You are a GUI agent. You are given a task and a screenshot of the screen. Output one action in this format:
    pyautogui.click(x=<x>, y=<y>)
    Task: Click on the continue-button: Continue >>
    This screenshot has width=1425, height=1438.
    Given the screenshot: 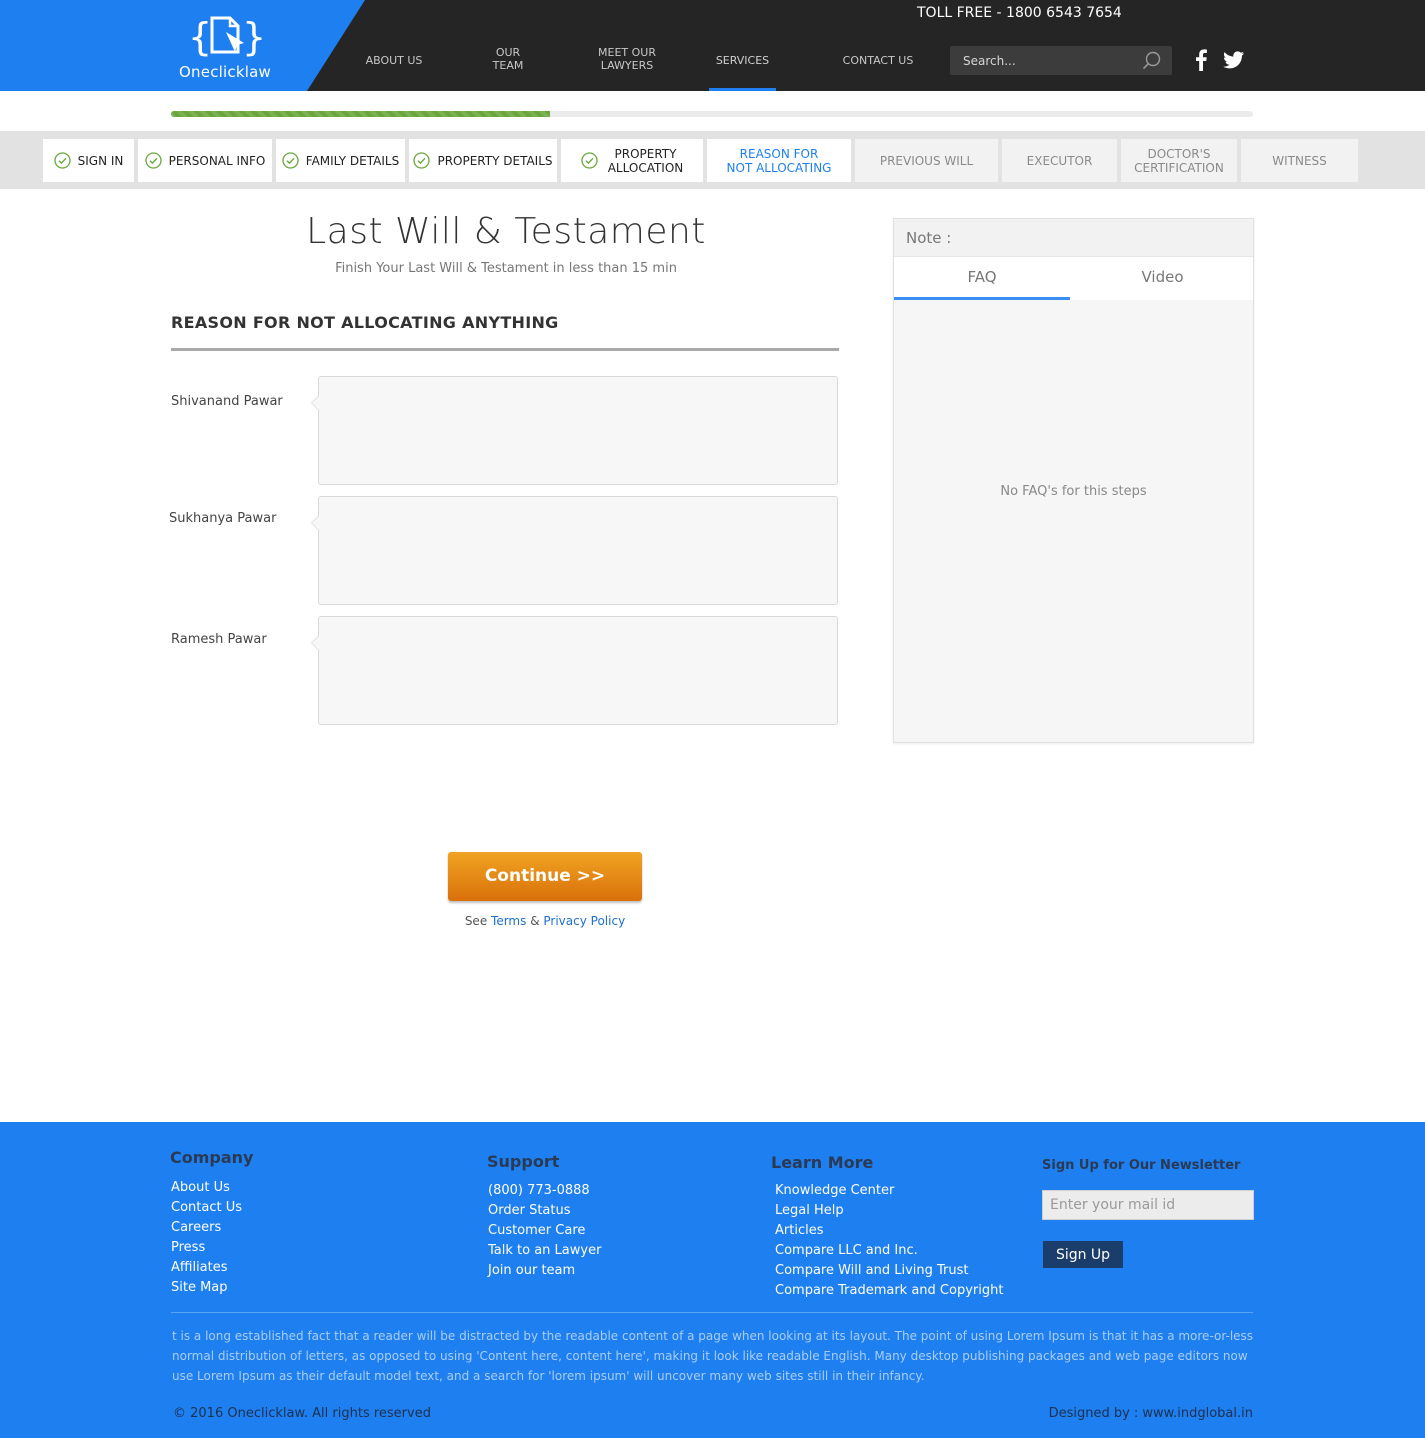 What is the action you would take?
    pyautogui.click(x=545, y=876)
    